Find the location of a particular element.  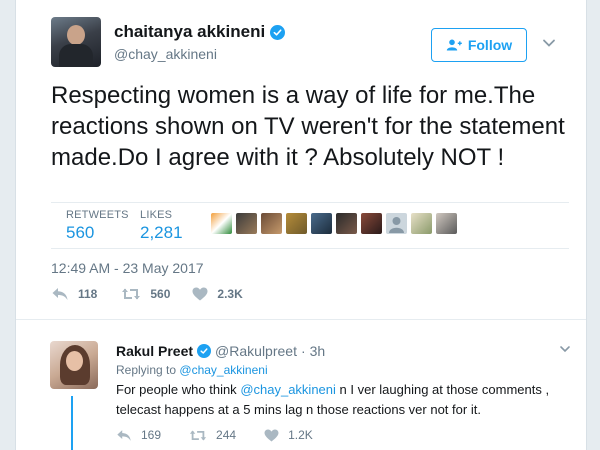

retweet-count: 244 is located at coordinates (226, 435).